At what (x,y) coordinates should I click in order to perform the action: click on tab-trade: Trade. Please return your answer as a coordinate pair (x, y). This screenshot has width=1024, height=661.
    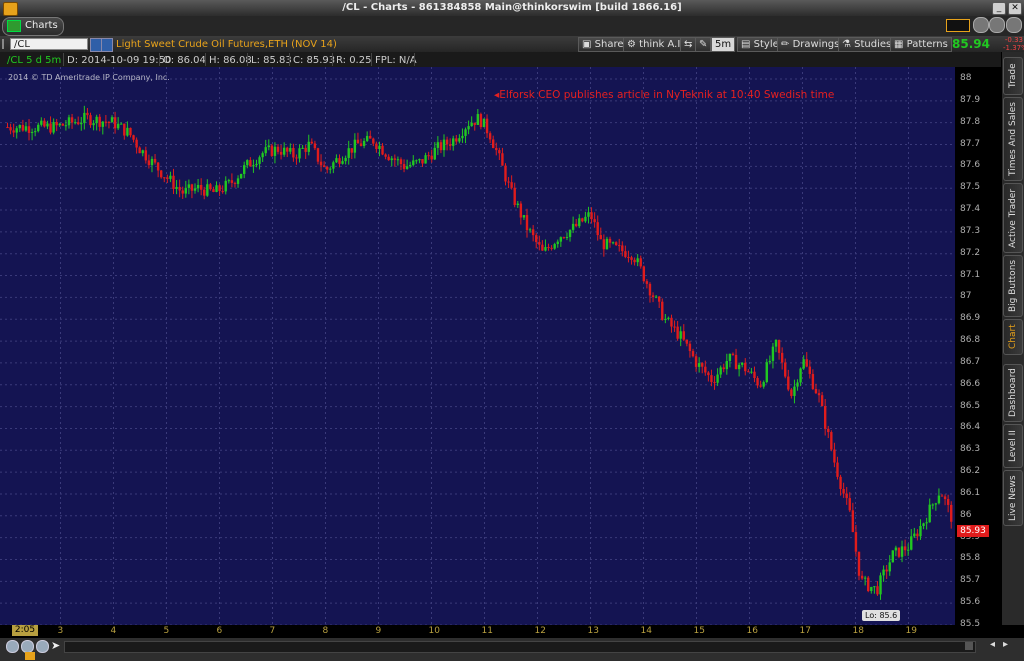
    Looking at the image, I should click on (1013, 76).